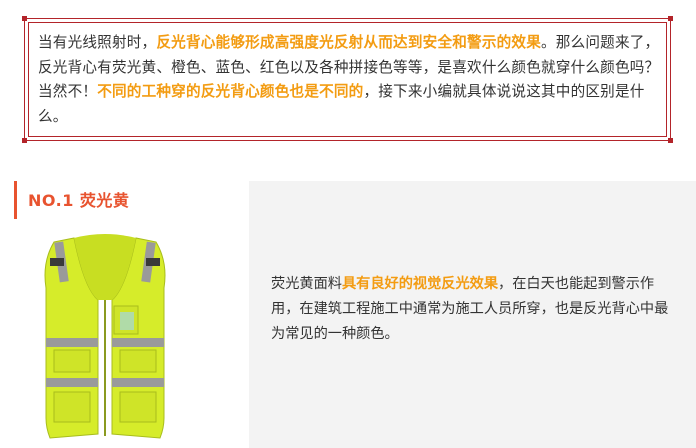 This screenshot has width=696, height=448. What do you see at coordinates (97, 42) in the screenshot?
I see `intro-text-part1: 当有光线照射时，` at bounding box center [97, 42].